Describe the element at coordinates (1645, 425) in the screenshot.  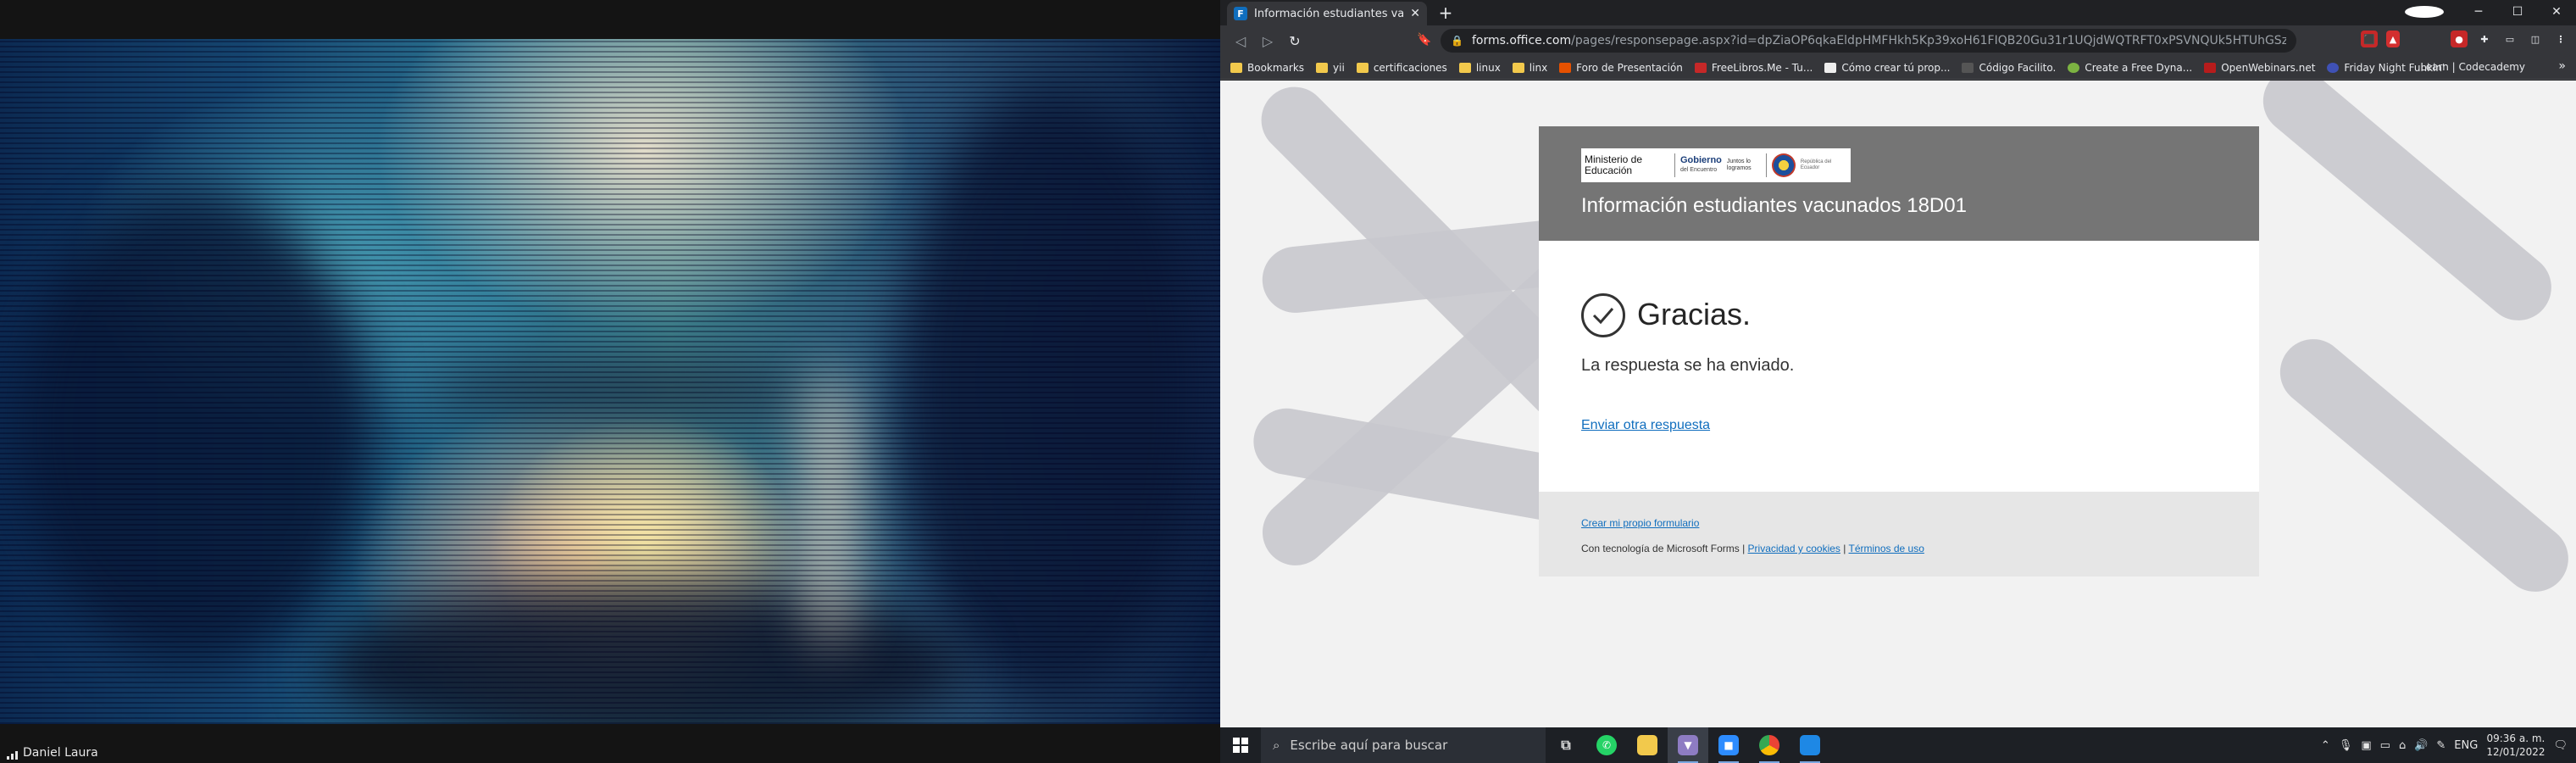
I see `submit-another-link: Enviar otra respuesta` at that location.